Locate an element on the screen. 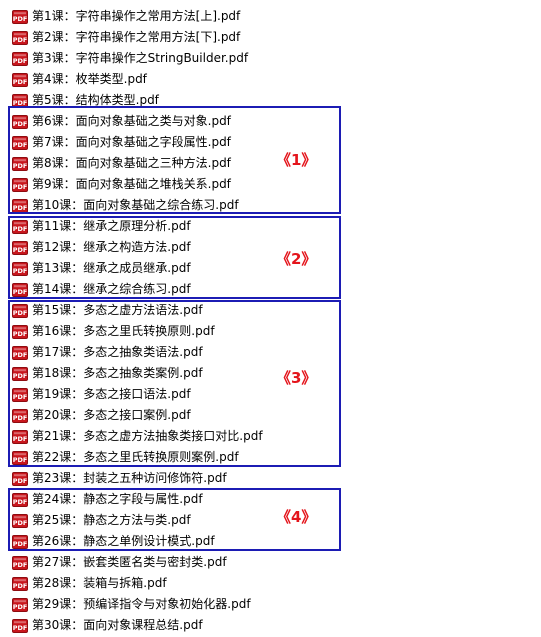  file-name: 第1课：字符串操作之常用方法[上].pdf is located at coordinates (136, 16).